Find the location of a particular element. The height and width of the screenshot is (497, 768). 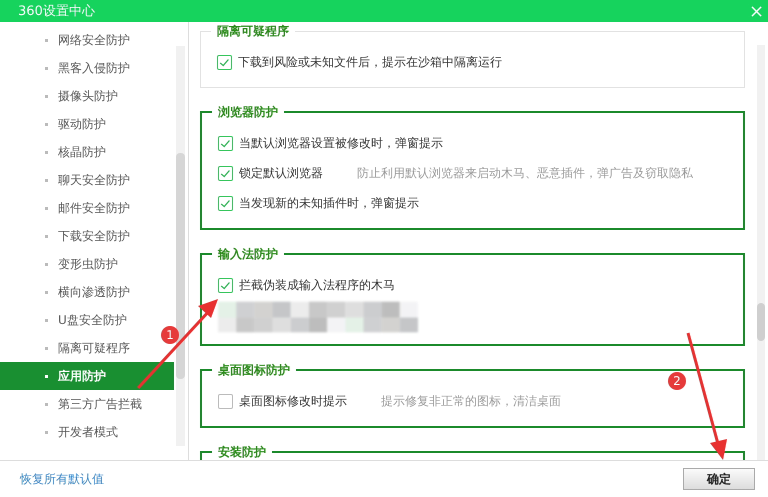

section-title: 桌面图标防护 is located at coordinates (254, 370).